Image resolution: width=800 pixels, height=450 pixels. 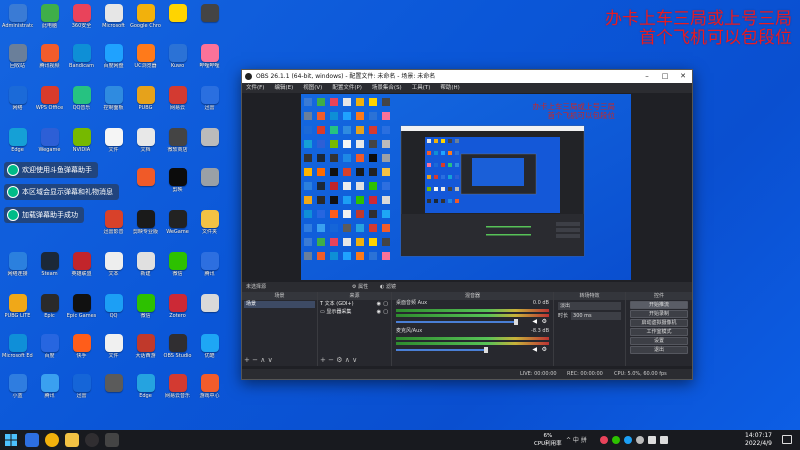 I want to click on notification-toast: 加载弹幕助手成功, so click(x=44, y=215).